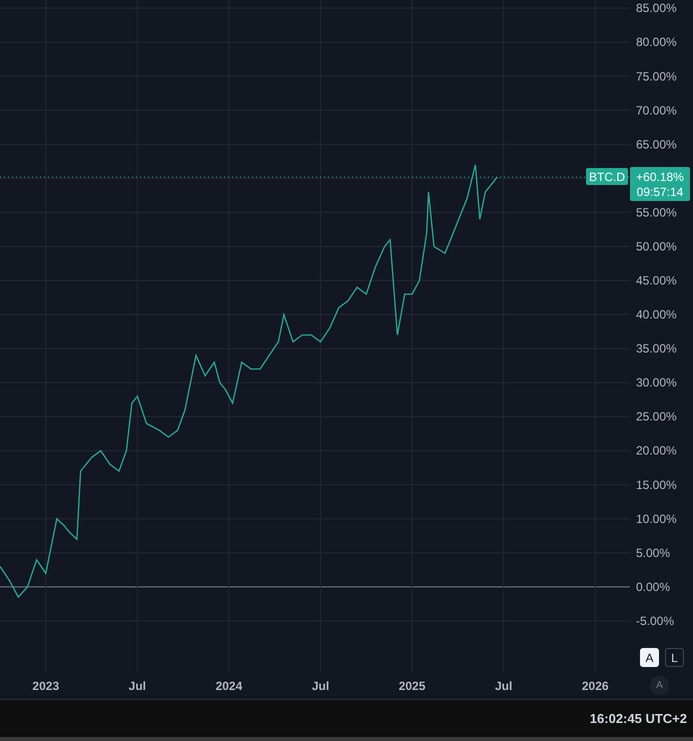 Image resolution: width=693 pixels, height=741 pixels. Describe the element at coordinates (649, 657) in the screenshot. I see `scale-button: A` at that location.